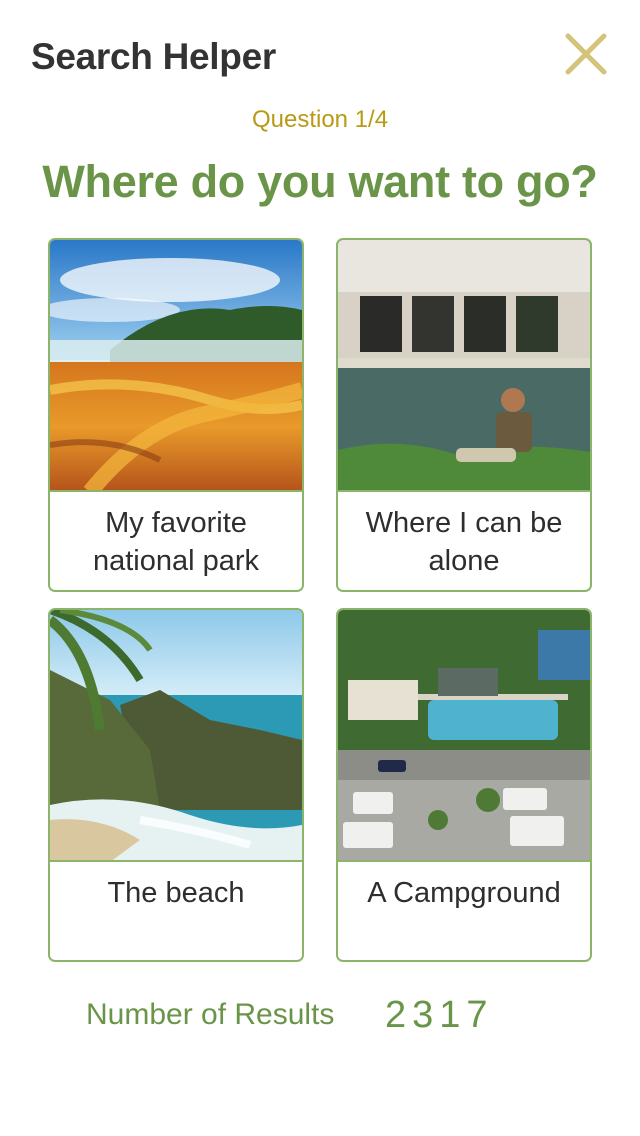 This screenshot has width=640, height=1136. I want to click on man-by-old-bus-photo, so click(464, 366).